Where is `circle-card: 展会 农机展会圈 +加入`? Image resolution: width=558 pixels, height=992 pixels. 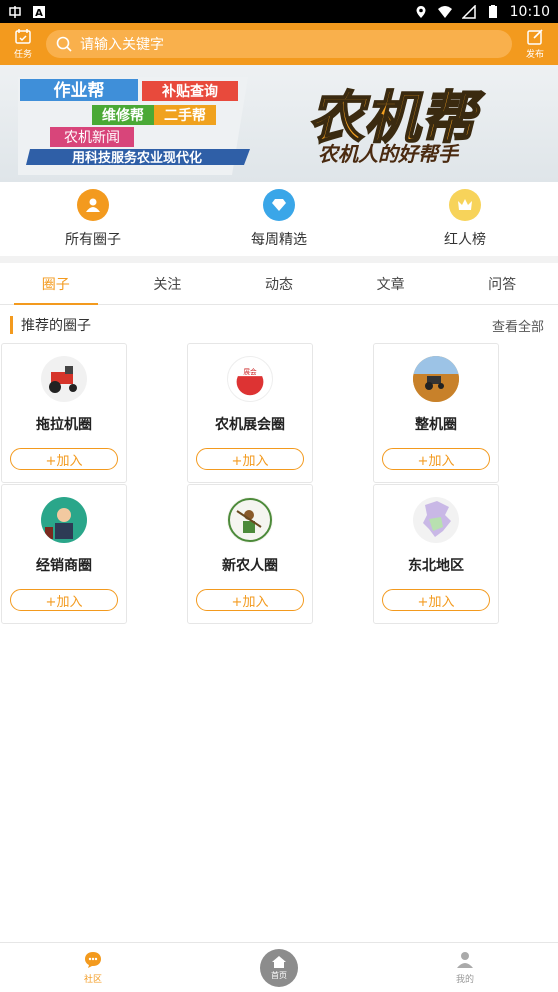
circle-card: 展会 农机展会圈 +加入 is located at coordinates (250, 413).